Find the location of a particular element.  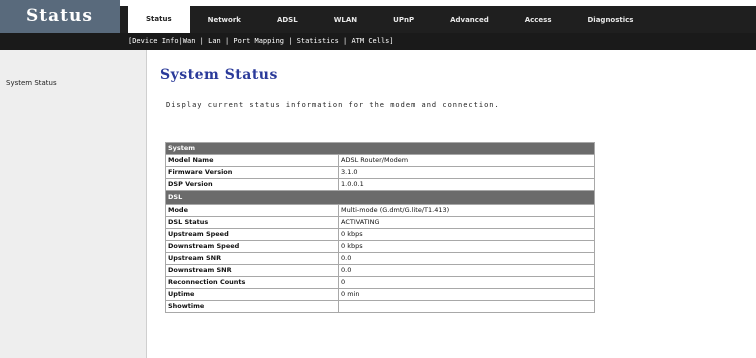

table-row: Upstream SNR 0.0 is located at coordinates (380, 258).